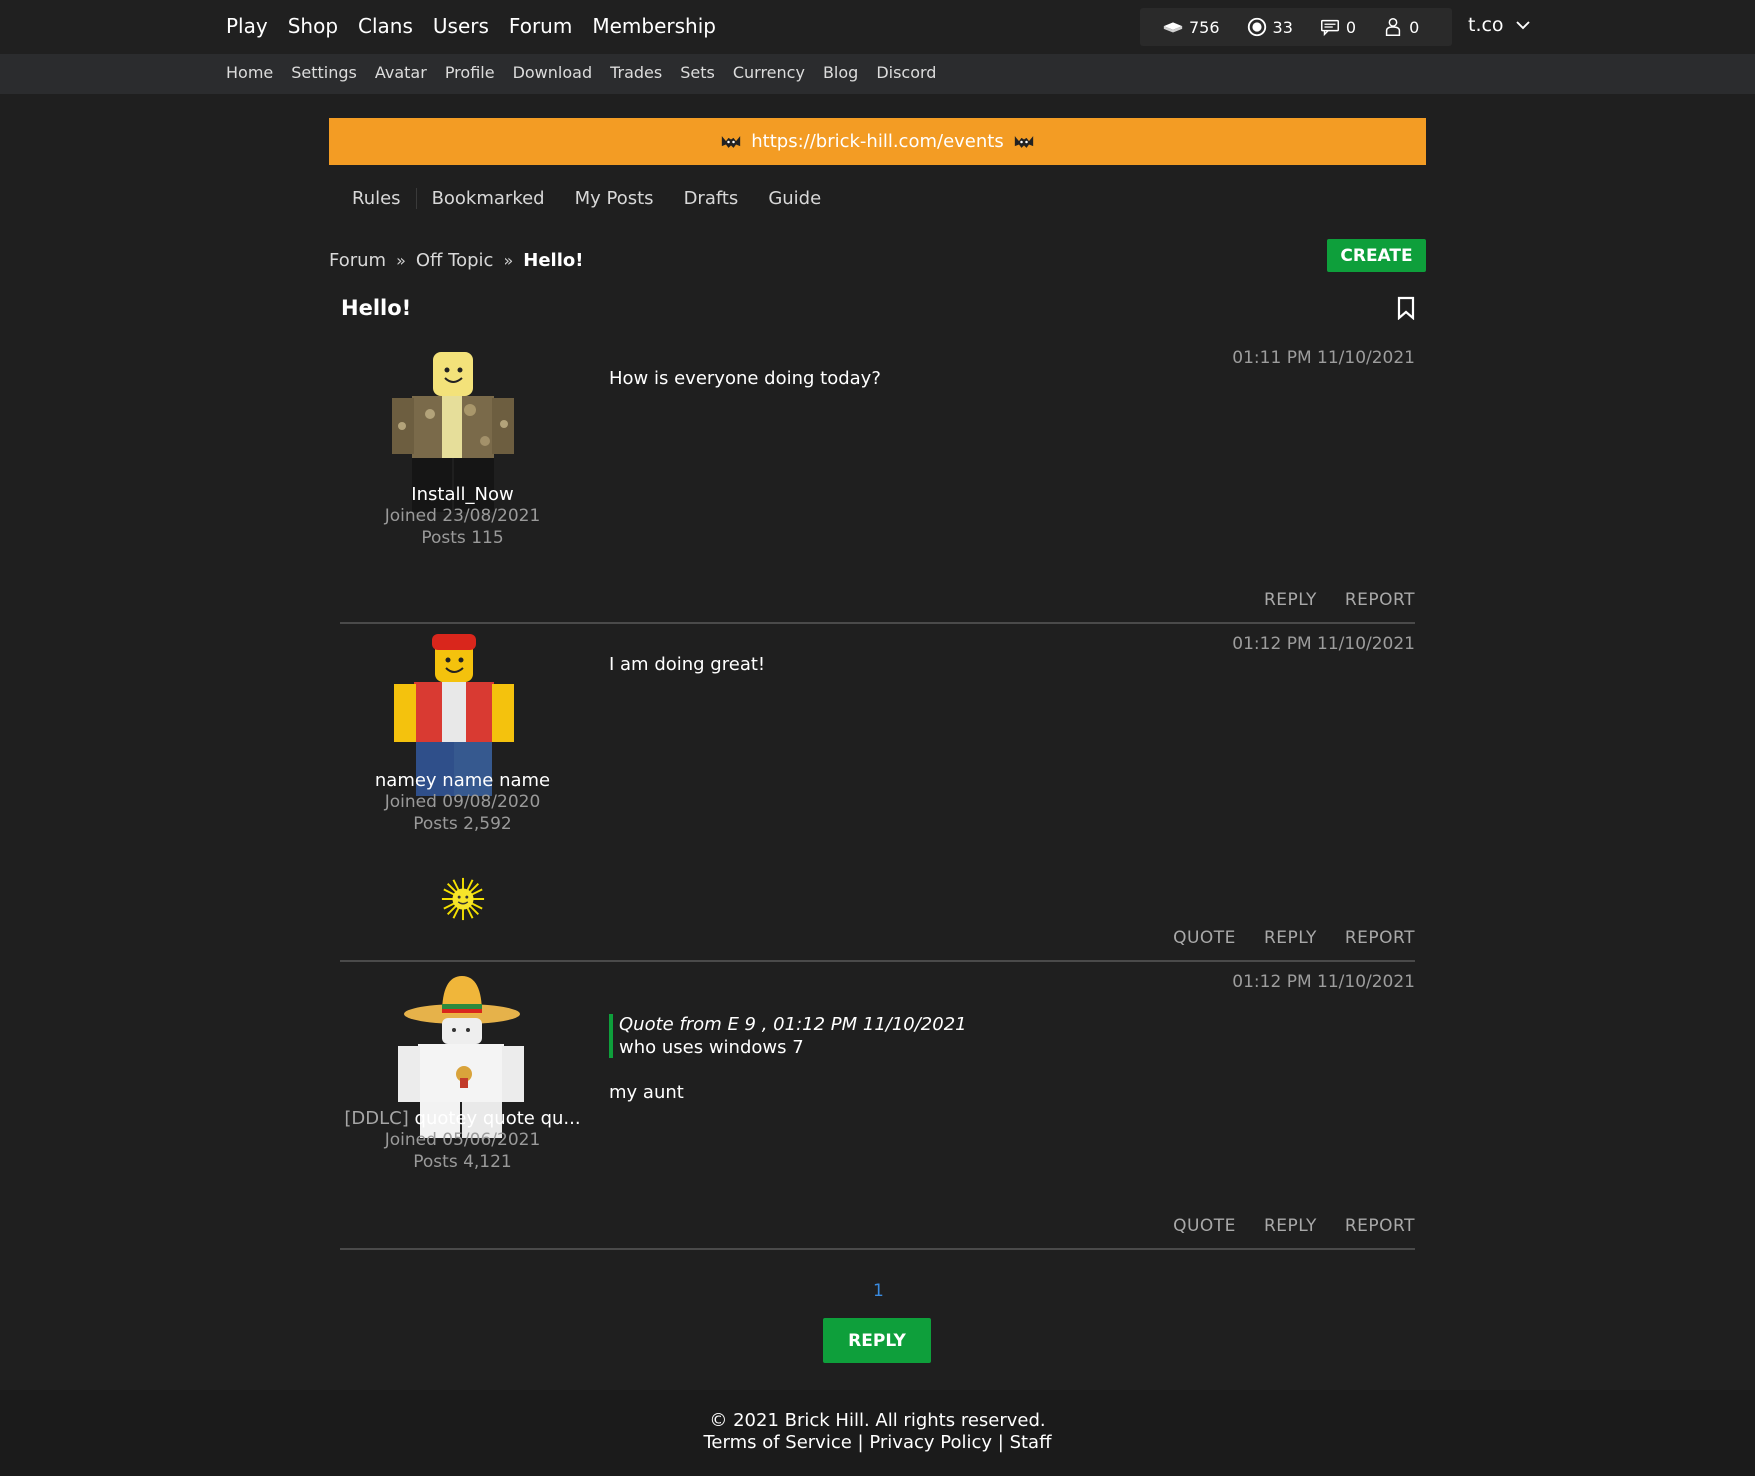 This screenshot has height=1476, width=1755. I want to click on tab-bookmarked: Bookmarked, so click(488, 198).